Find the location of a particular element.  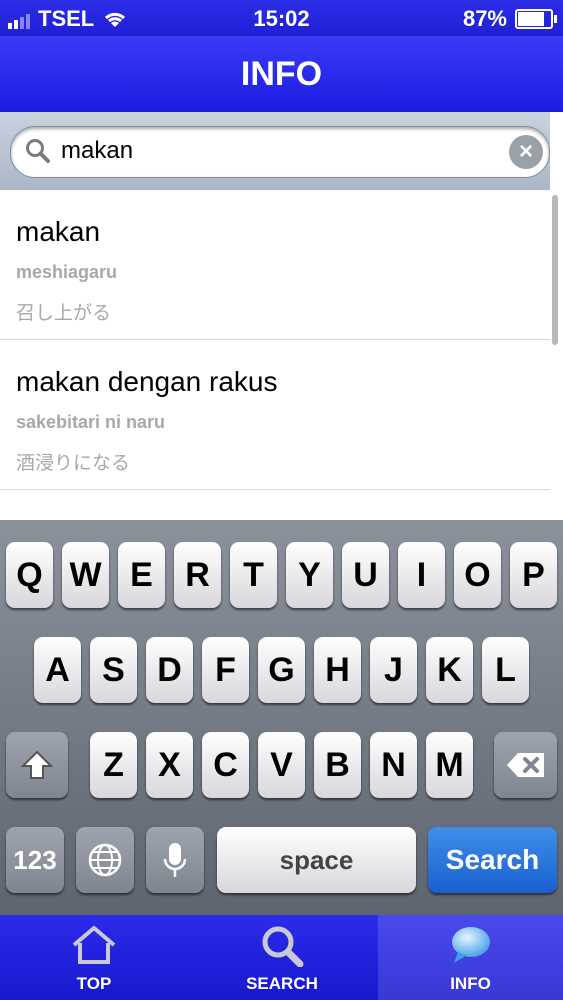

key-f: F is located at coordinates (225, 670).